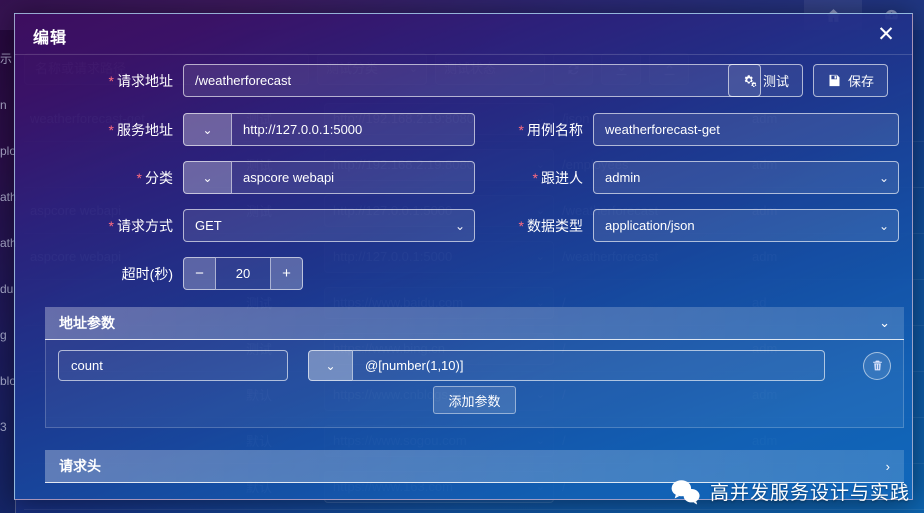 The width and height of the screenshot is (924, 513). Describe the element at coordinates (154, 177) in the screenshot. I see `label-category: * 分类` at that location.